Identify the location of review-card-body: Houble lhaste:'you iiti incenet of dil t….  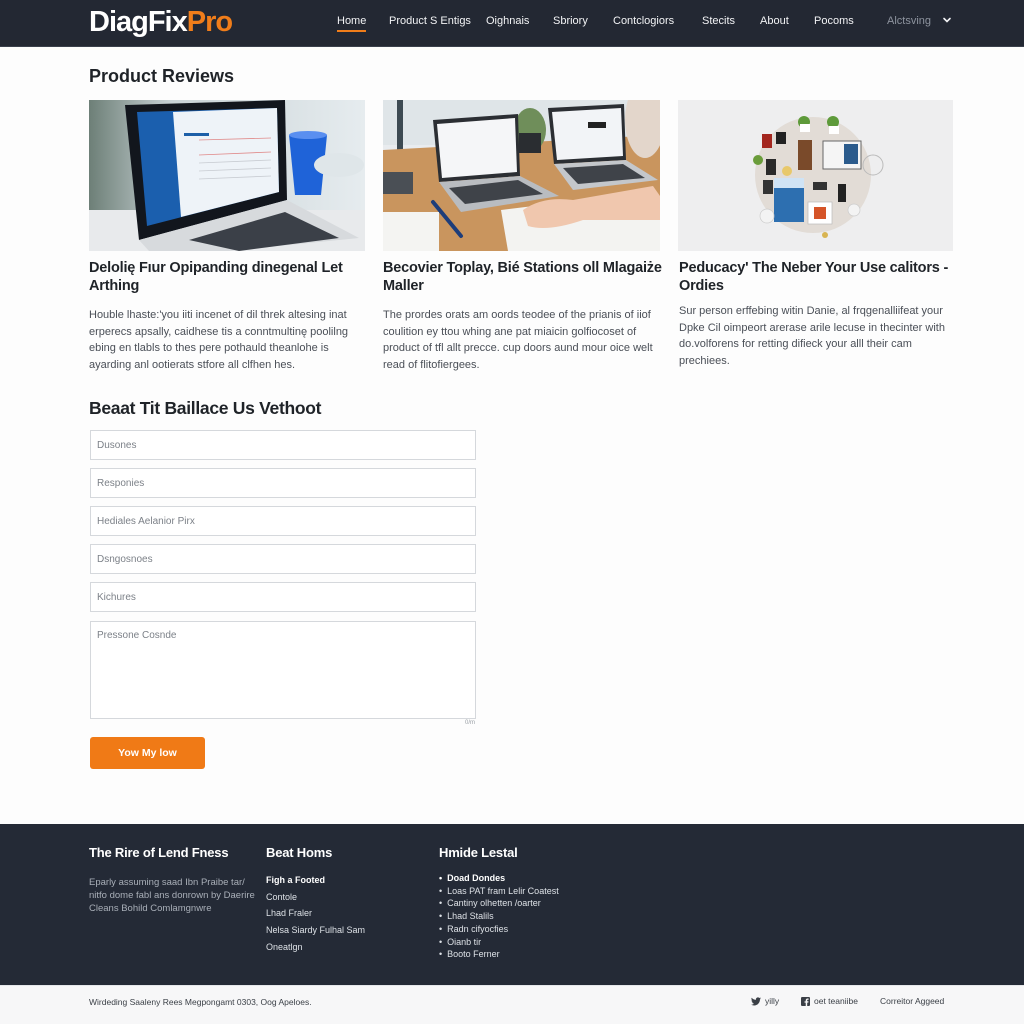
(219, 340).